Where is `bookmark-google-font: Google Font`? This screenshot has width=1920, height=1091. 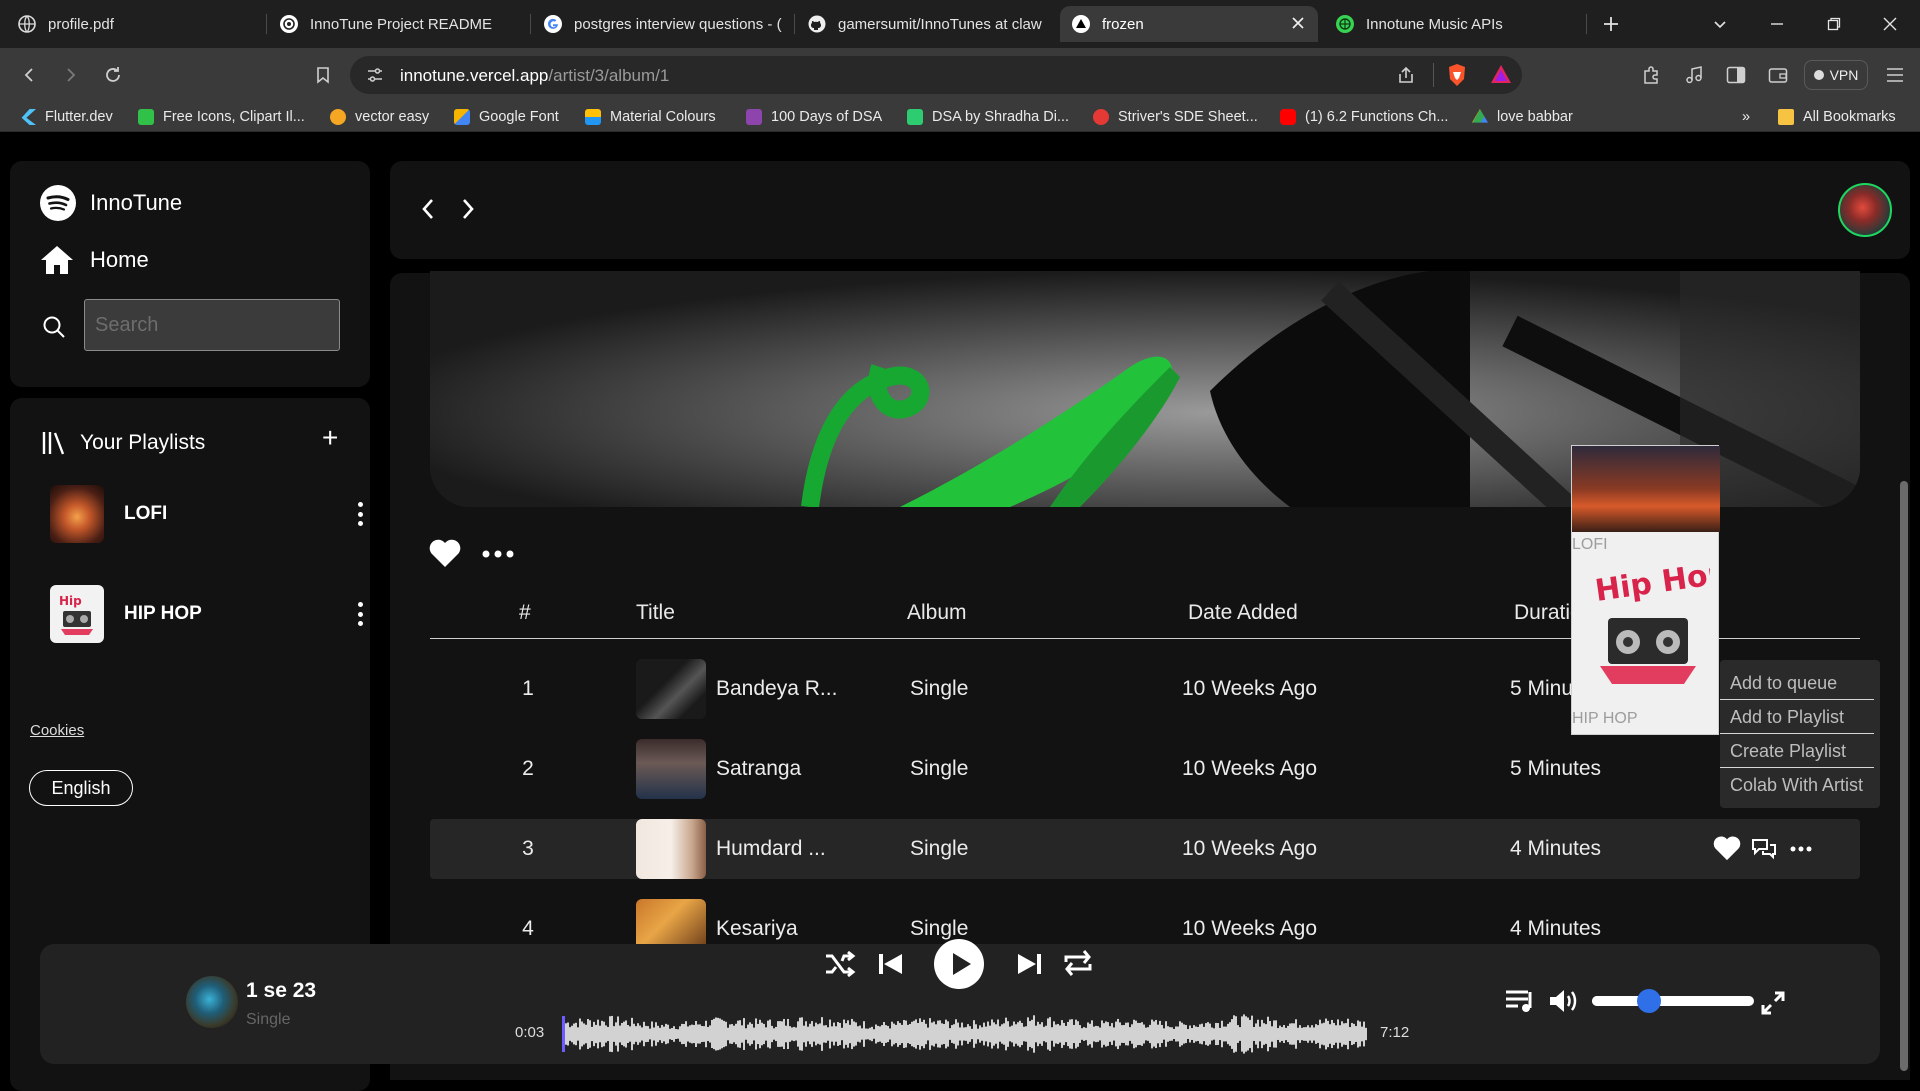 bookmark-google-font: Google Font is located at coordinates (506, 117).